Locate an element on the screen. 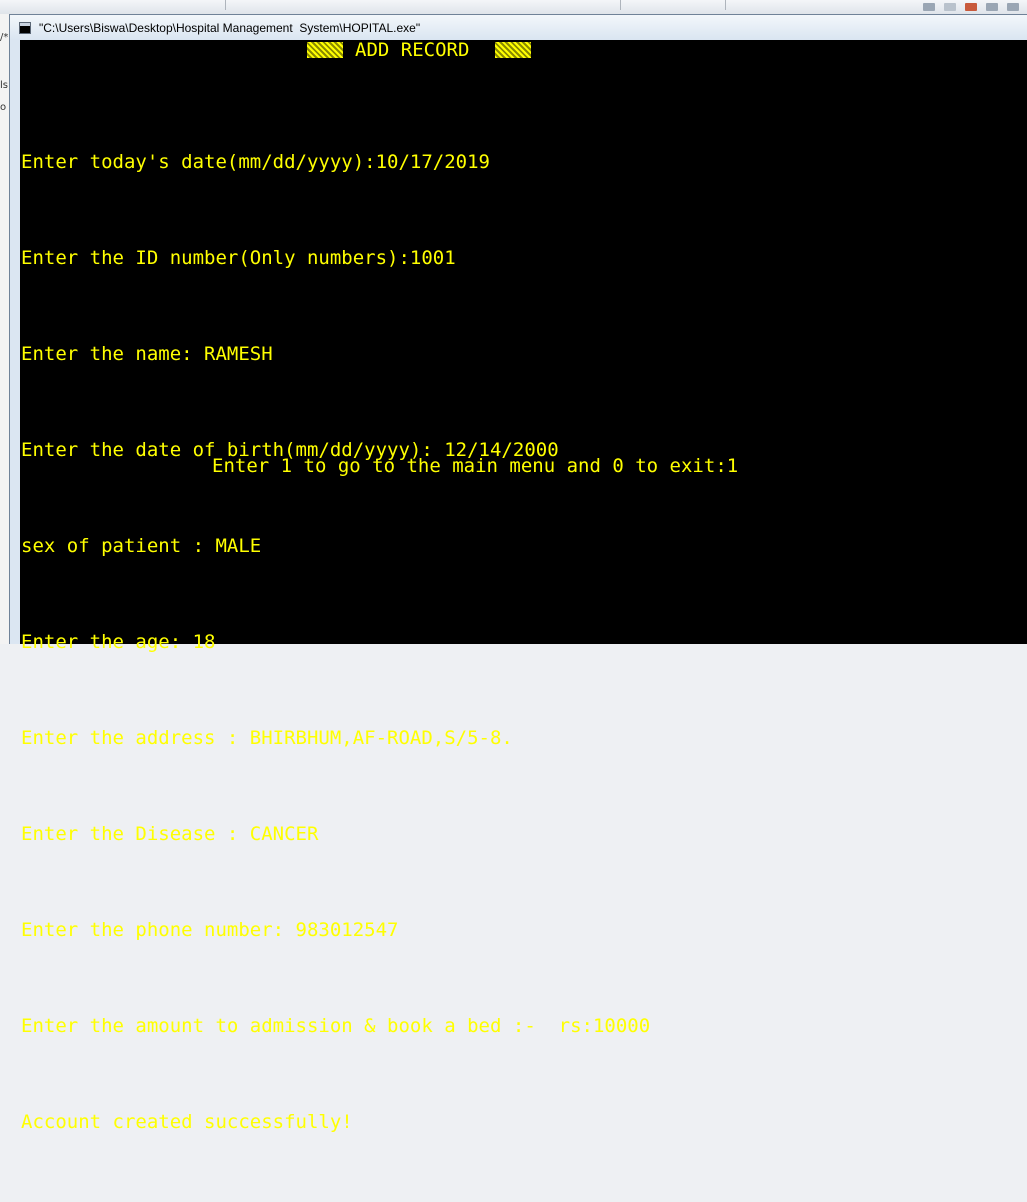 The height and width of the screenshot is (1202, 1027). console-app-icon is located at coordinates (25, 27).